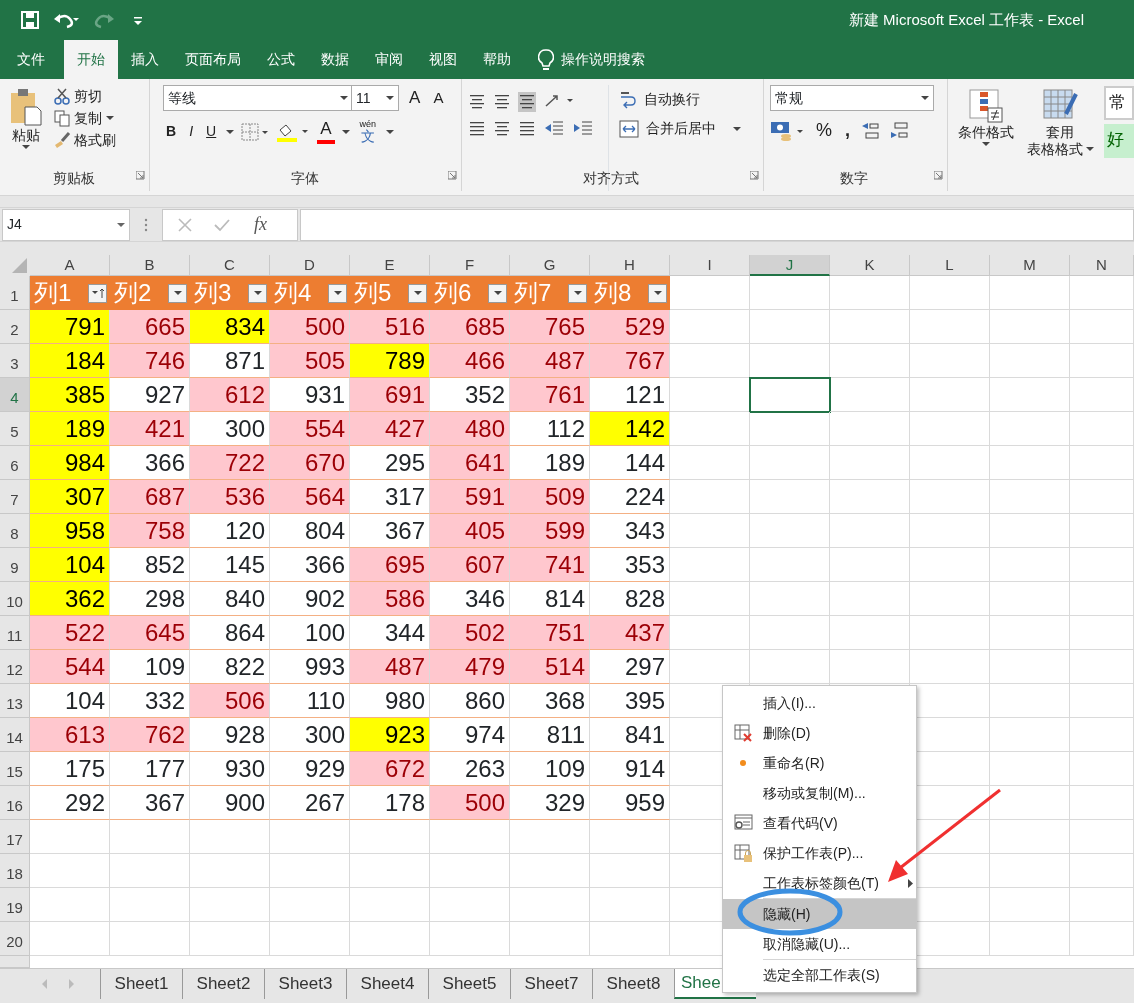 The image size is (1134, 1003). I want to click on phonetic-button: wén 文, so click(368, 131).